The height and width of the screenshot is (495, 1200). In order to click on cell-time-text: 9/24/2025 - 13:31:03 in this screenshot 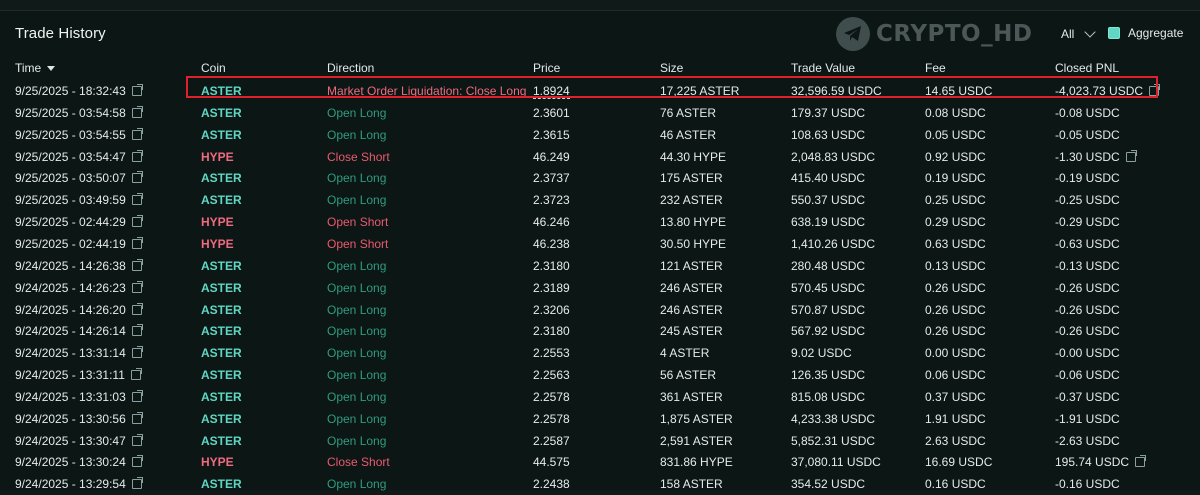, I will do `click(70, 396)`.